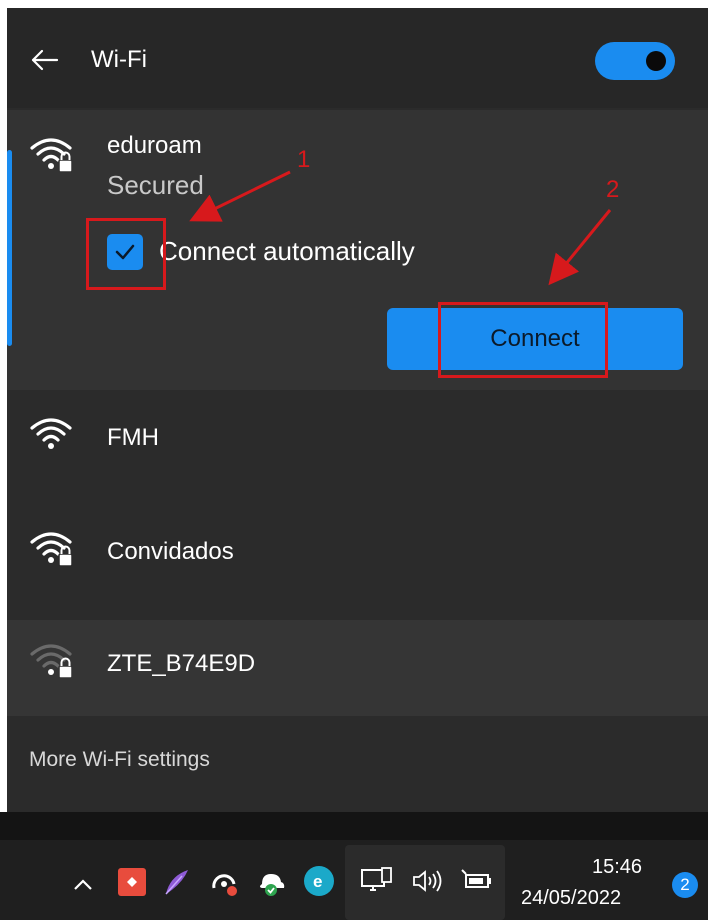 Image resolution: width=708 pixels, height=920 pixels. I want to click on annotation-arrows, so click(400, 228).